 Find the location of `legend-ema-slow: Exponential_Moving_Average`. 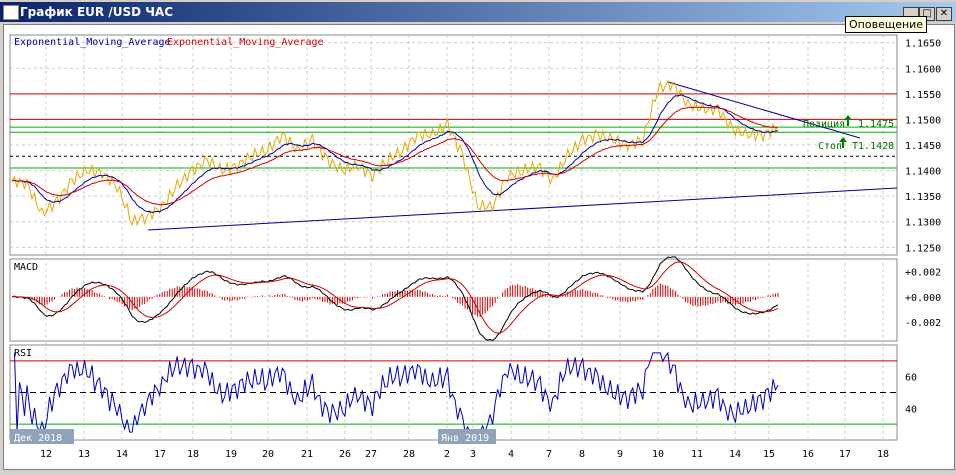

legend-ema-slow: Exponential_Moving_Average is located at coordinates (245, 42).